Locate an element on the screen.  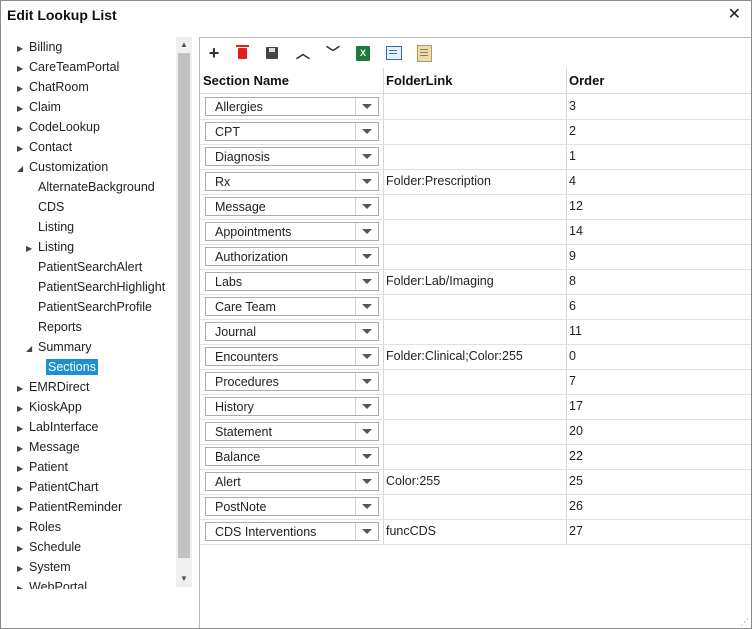
section-name-select: Balance is located at coordinates (292, 456).